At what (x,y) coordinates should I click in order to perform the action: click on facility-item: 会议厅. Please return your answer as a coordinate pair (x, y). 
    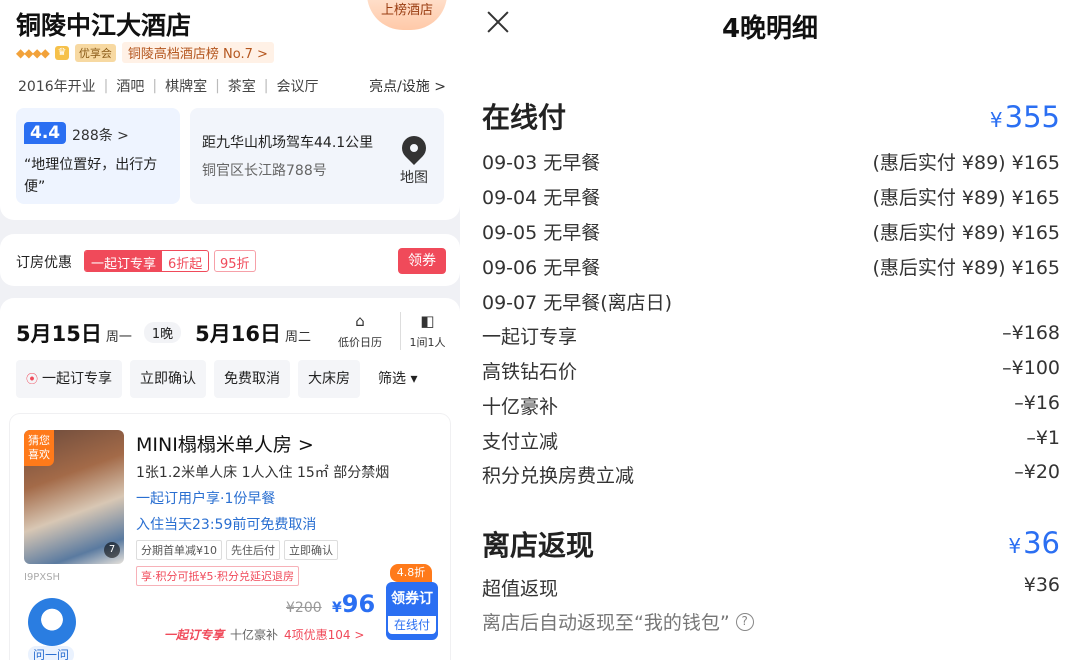
    Looking at the image, I should click on (297, 87).